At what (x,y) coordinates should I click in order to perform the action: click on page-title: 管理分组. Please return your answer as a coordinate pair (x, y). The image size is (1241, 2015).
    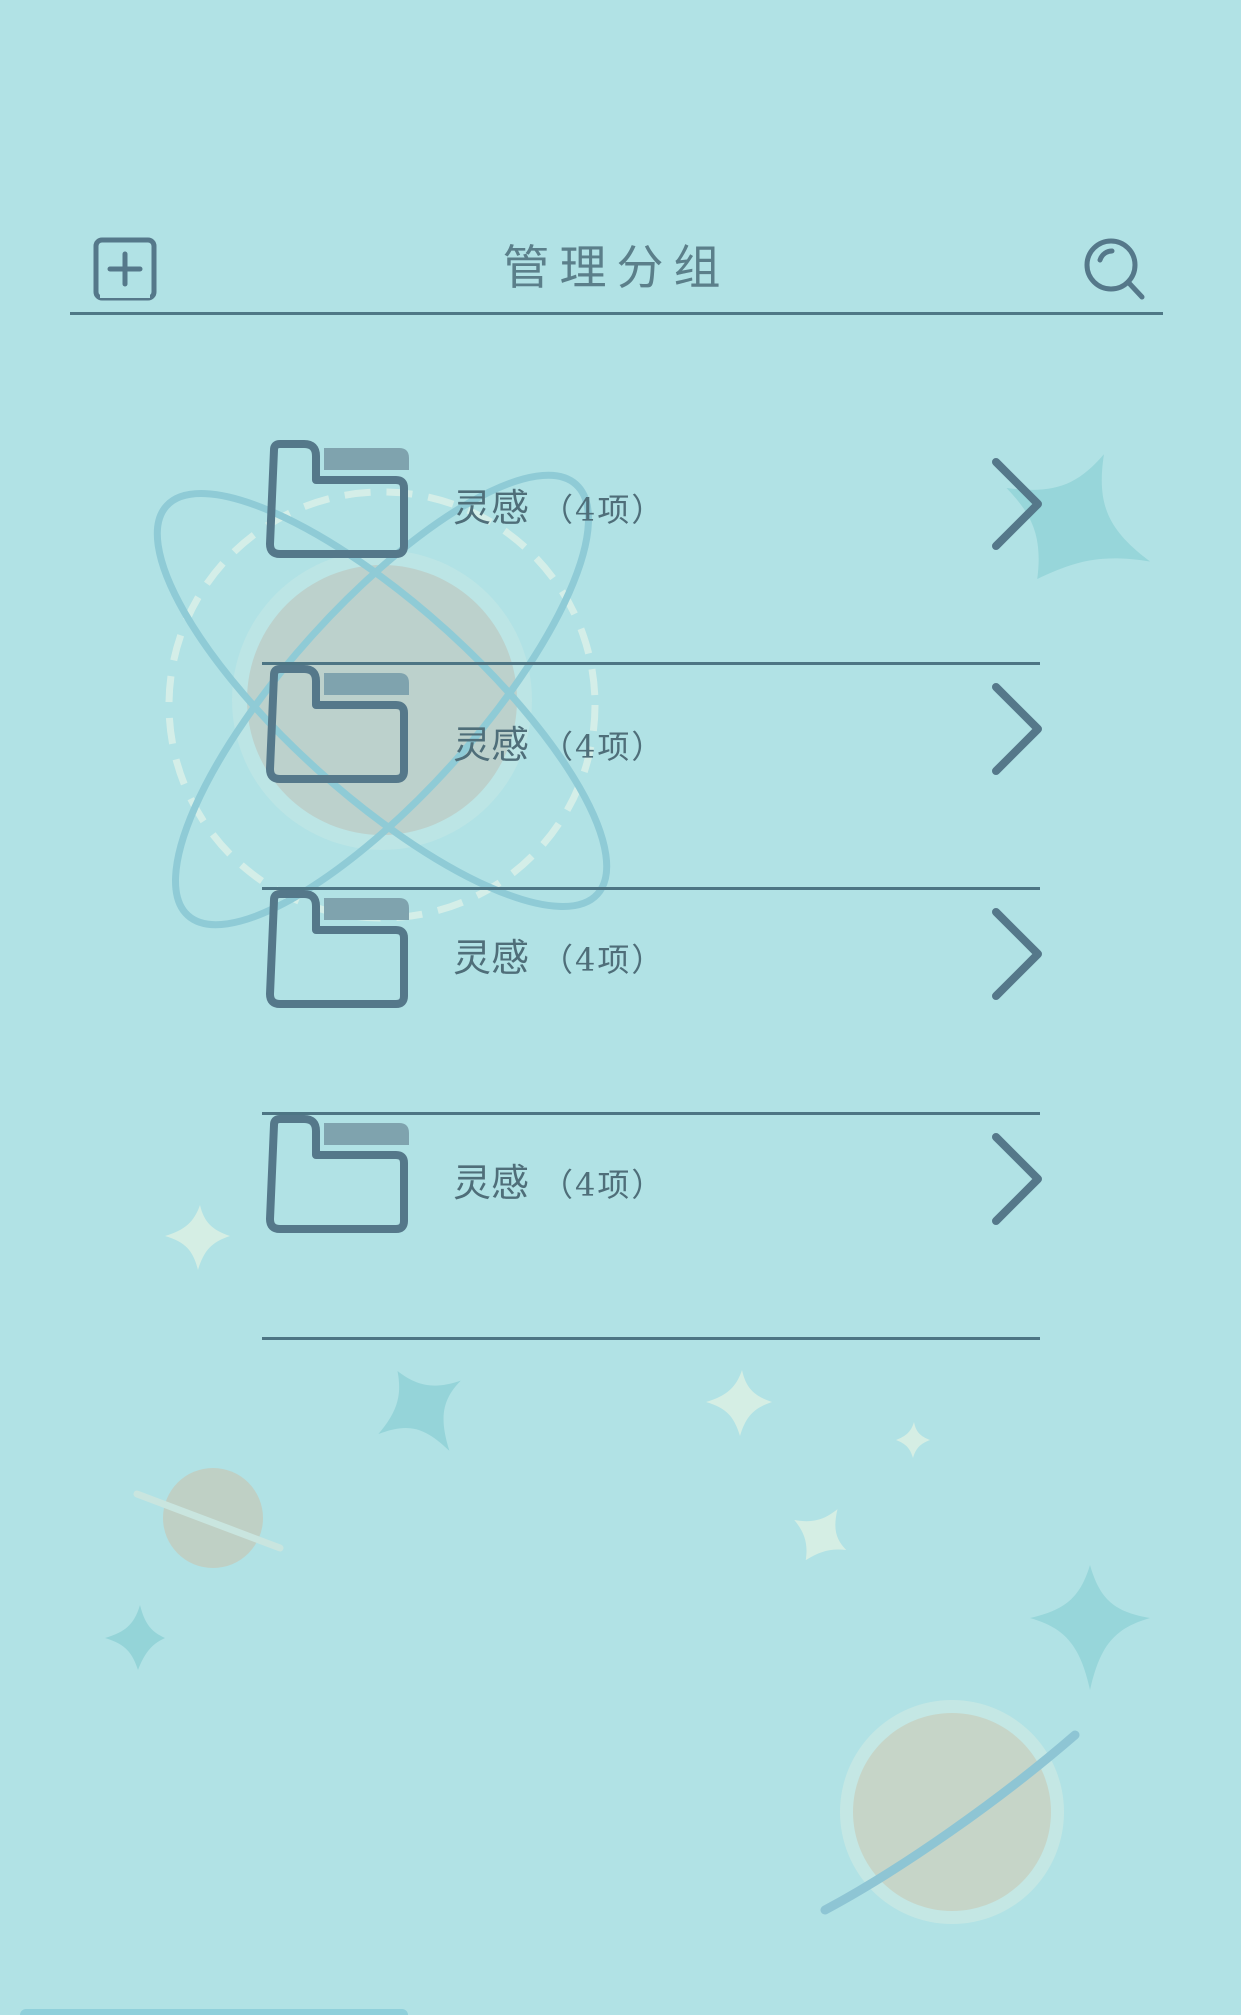
    Looking at the image, I should click on (616, 268).